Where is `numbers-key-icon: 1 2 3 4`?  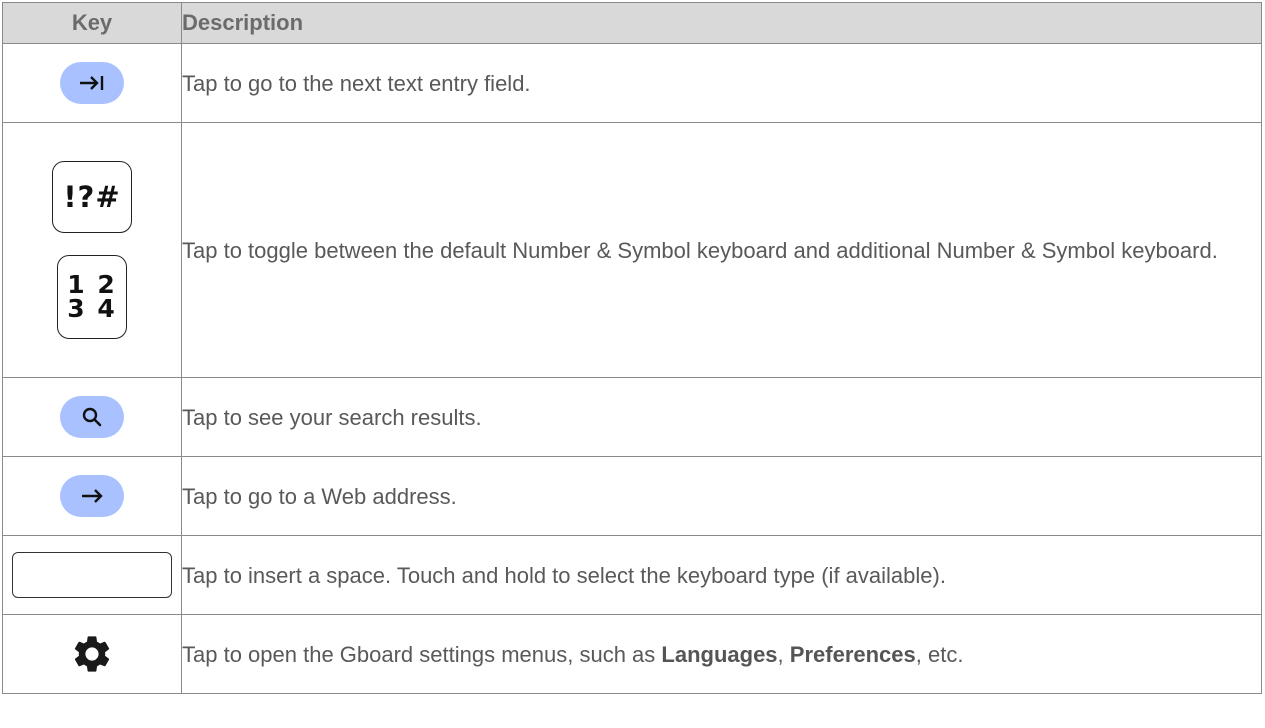
numbers-key-icon: 1 2 3 4 is located at coordinates (92, 297).